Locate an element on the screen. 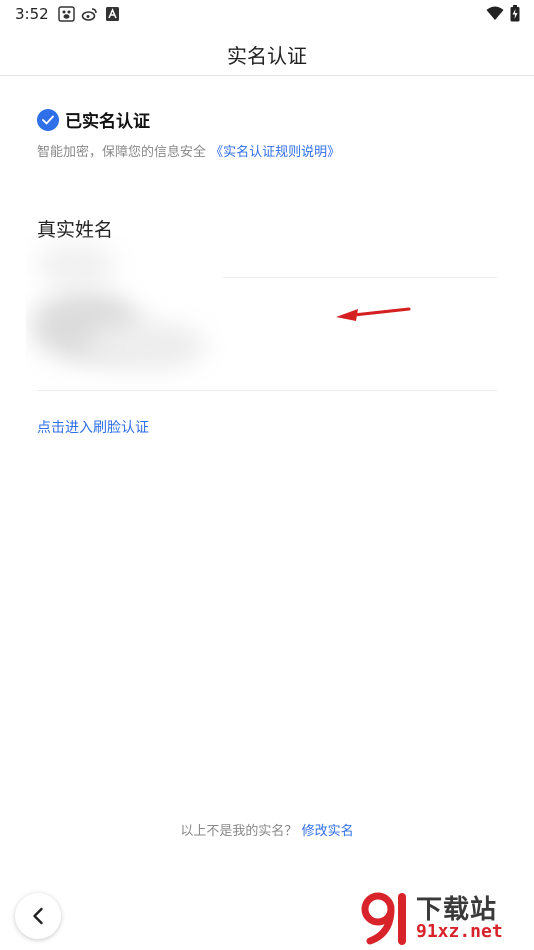 This screenshot has height=950, width=534. status-icons-left is located at coordinates (89, 14).